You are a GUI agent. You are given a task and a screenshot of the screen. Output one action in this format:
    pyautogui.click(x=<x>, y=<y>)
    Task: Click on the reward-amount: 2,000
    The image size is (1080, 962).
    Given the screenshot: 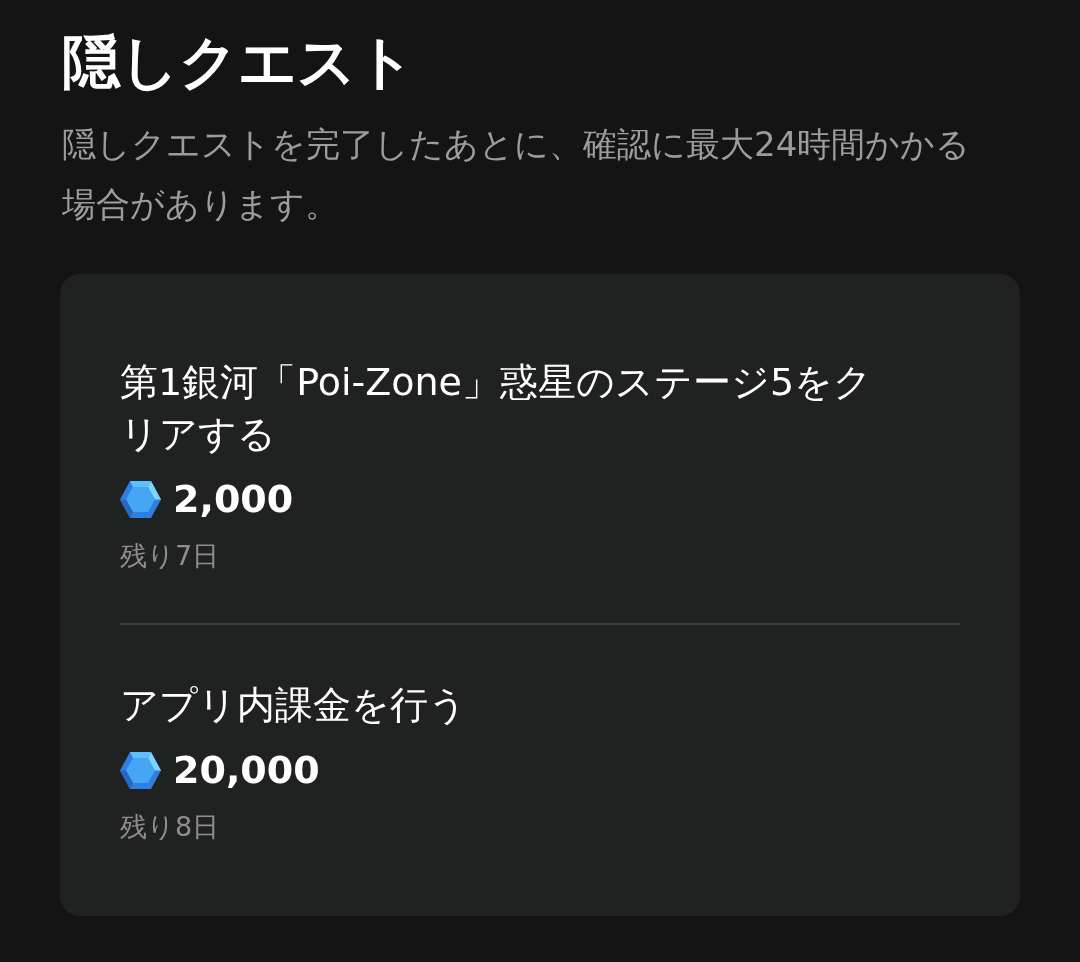 What is the action you would take?
    pyautogui.click(x=233, y=499)
    